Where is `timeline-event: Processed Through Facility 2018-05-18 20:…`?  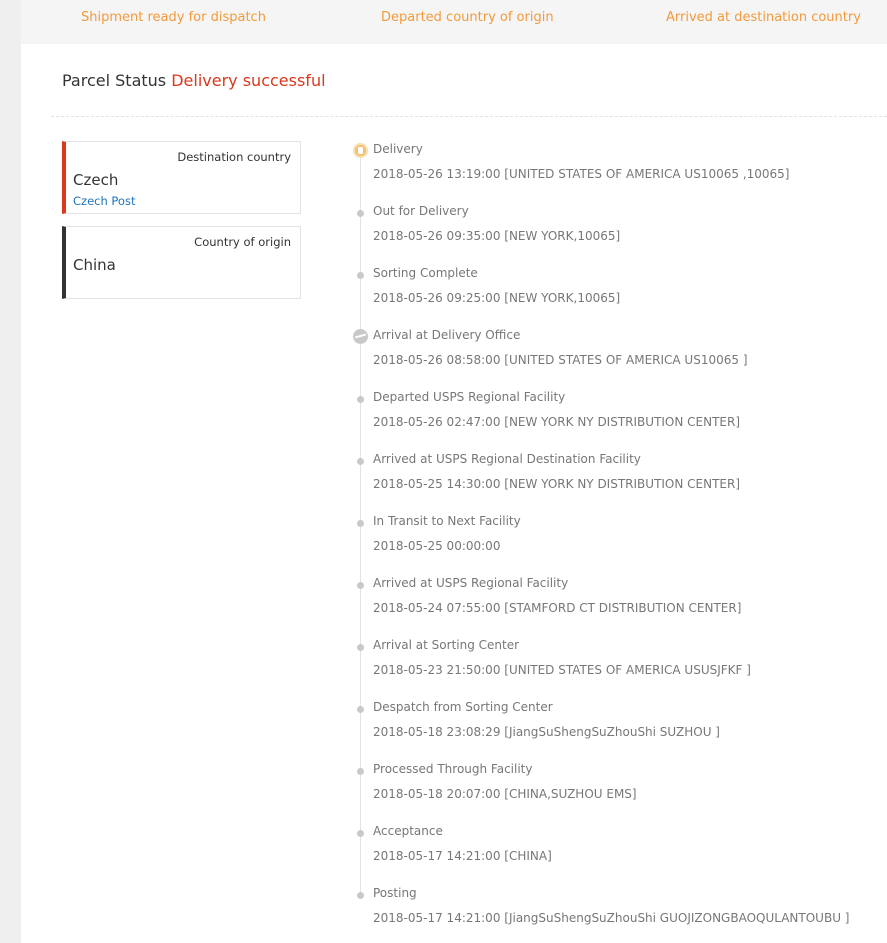
timeline-event: Processed Through Facility 2018-05-18 20:… is located at coordinates (620, 787).